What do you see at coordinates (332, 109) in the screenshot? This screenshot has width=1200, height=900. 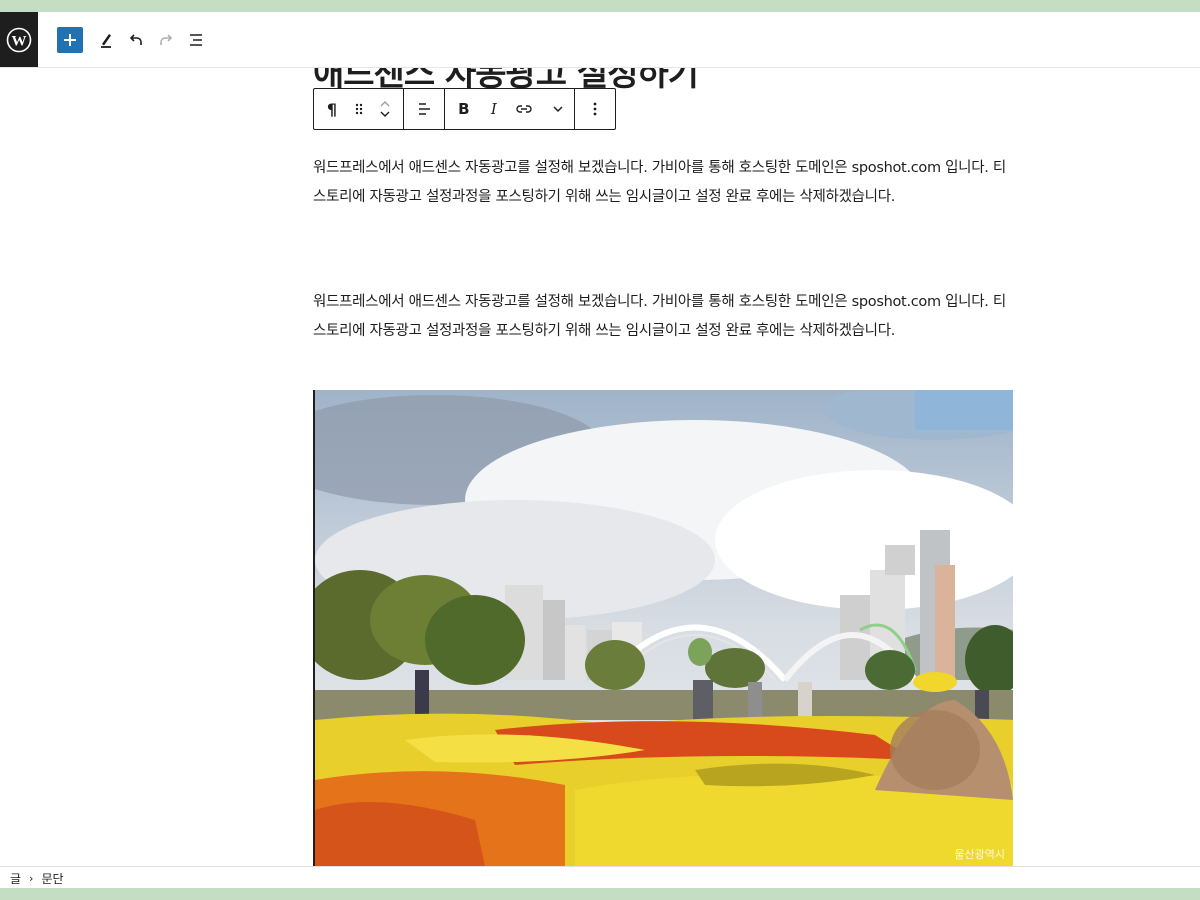 I see `paragraph-block-button: ¶` at bounding box center [332, 109].